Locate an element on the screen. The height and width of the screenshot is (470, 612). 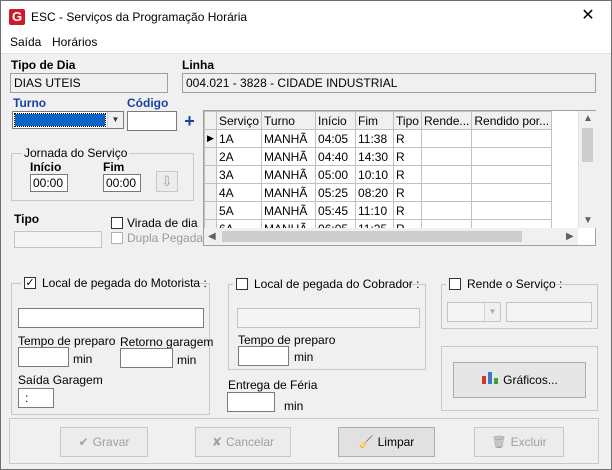
motorista-checkbox: ✓ is located at coordinates (30, 283).